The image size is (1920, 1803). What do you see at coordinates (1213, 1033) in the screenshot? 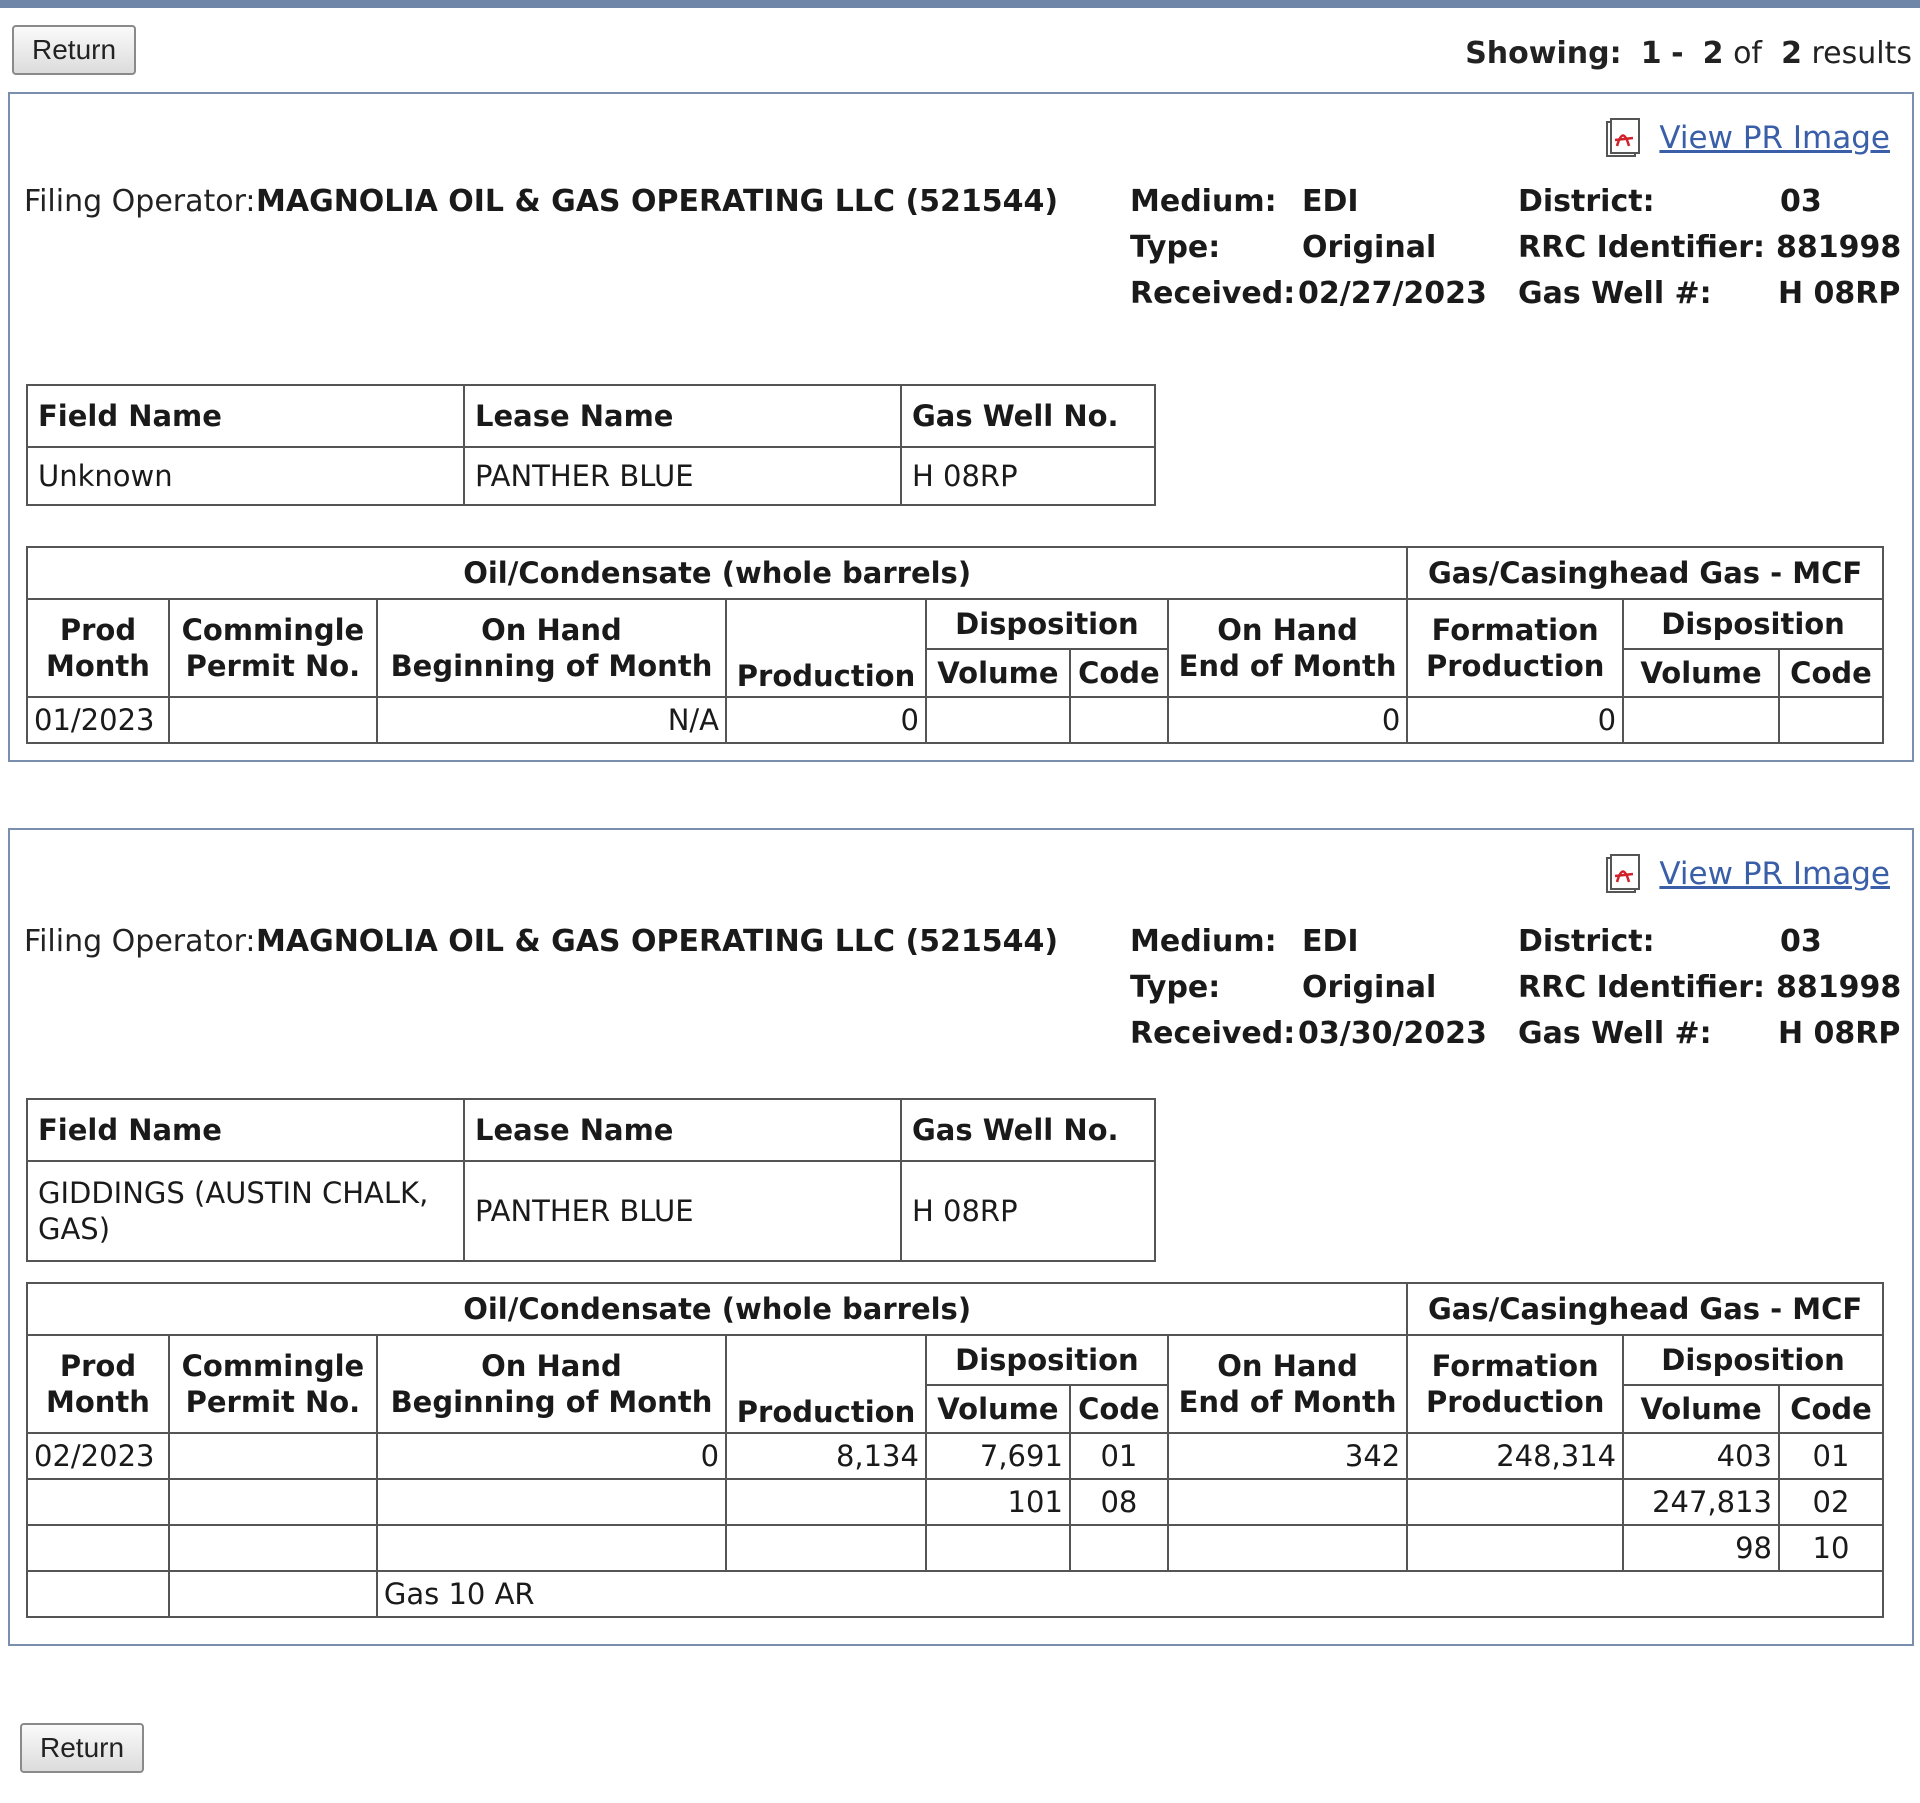
I see `received-label: Received:` at bounding box center [1213, 1033].